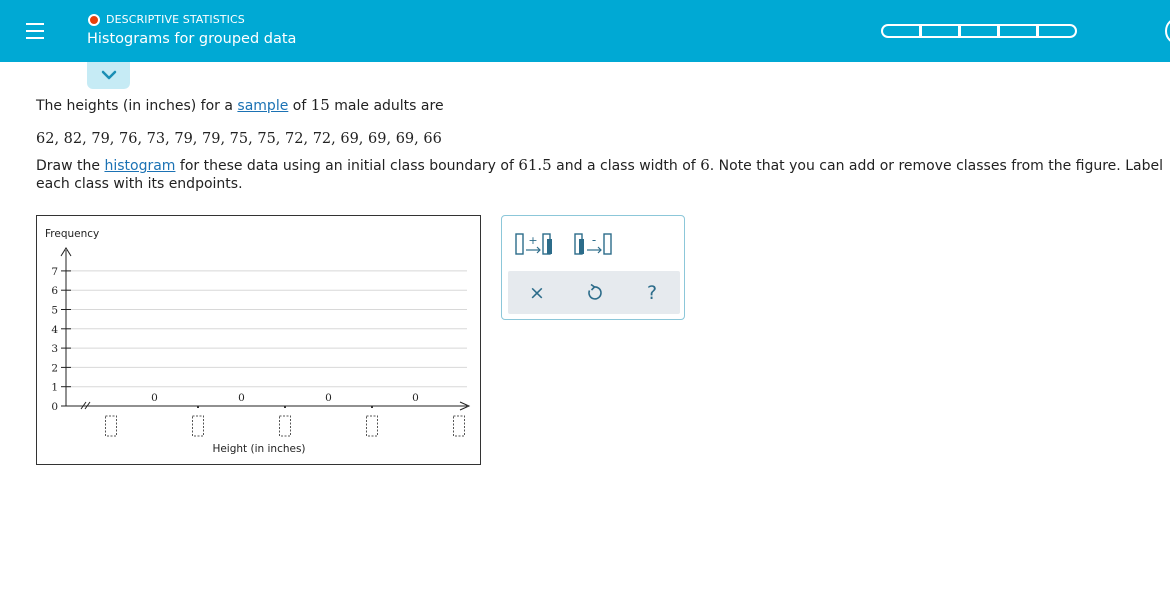  What do you see at coordinates (320, 105) in the screenshot?
I see `sample-size: 15` at bounding box center [320, 105].